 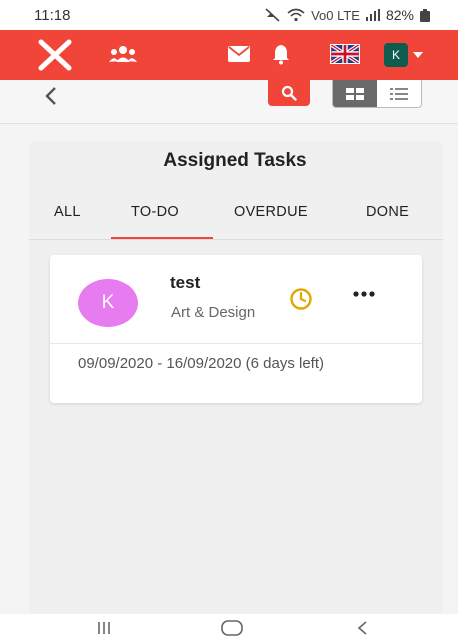 I want to click on view-toggle, so click(x=377, y=94).